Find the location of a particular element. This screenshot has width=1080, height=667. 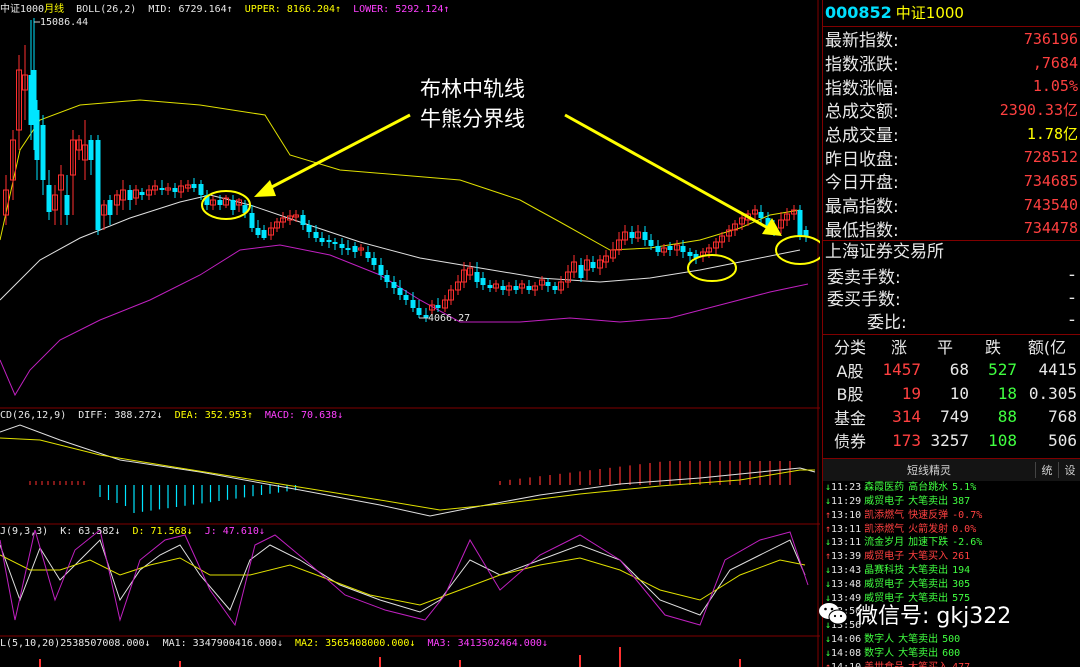

news-value: 0.0% is located at coordinates (964, 529).